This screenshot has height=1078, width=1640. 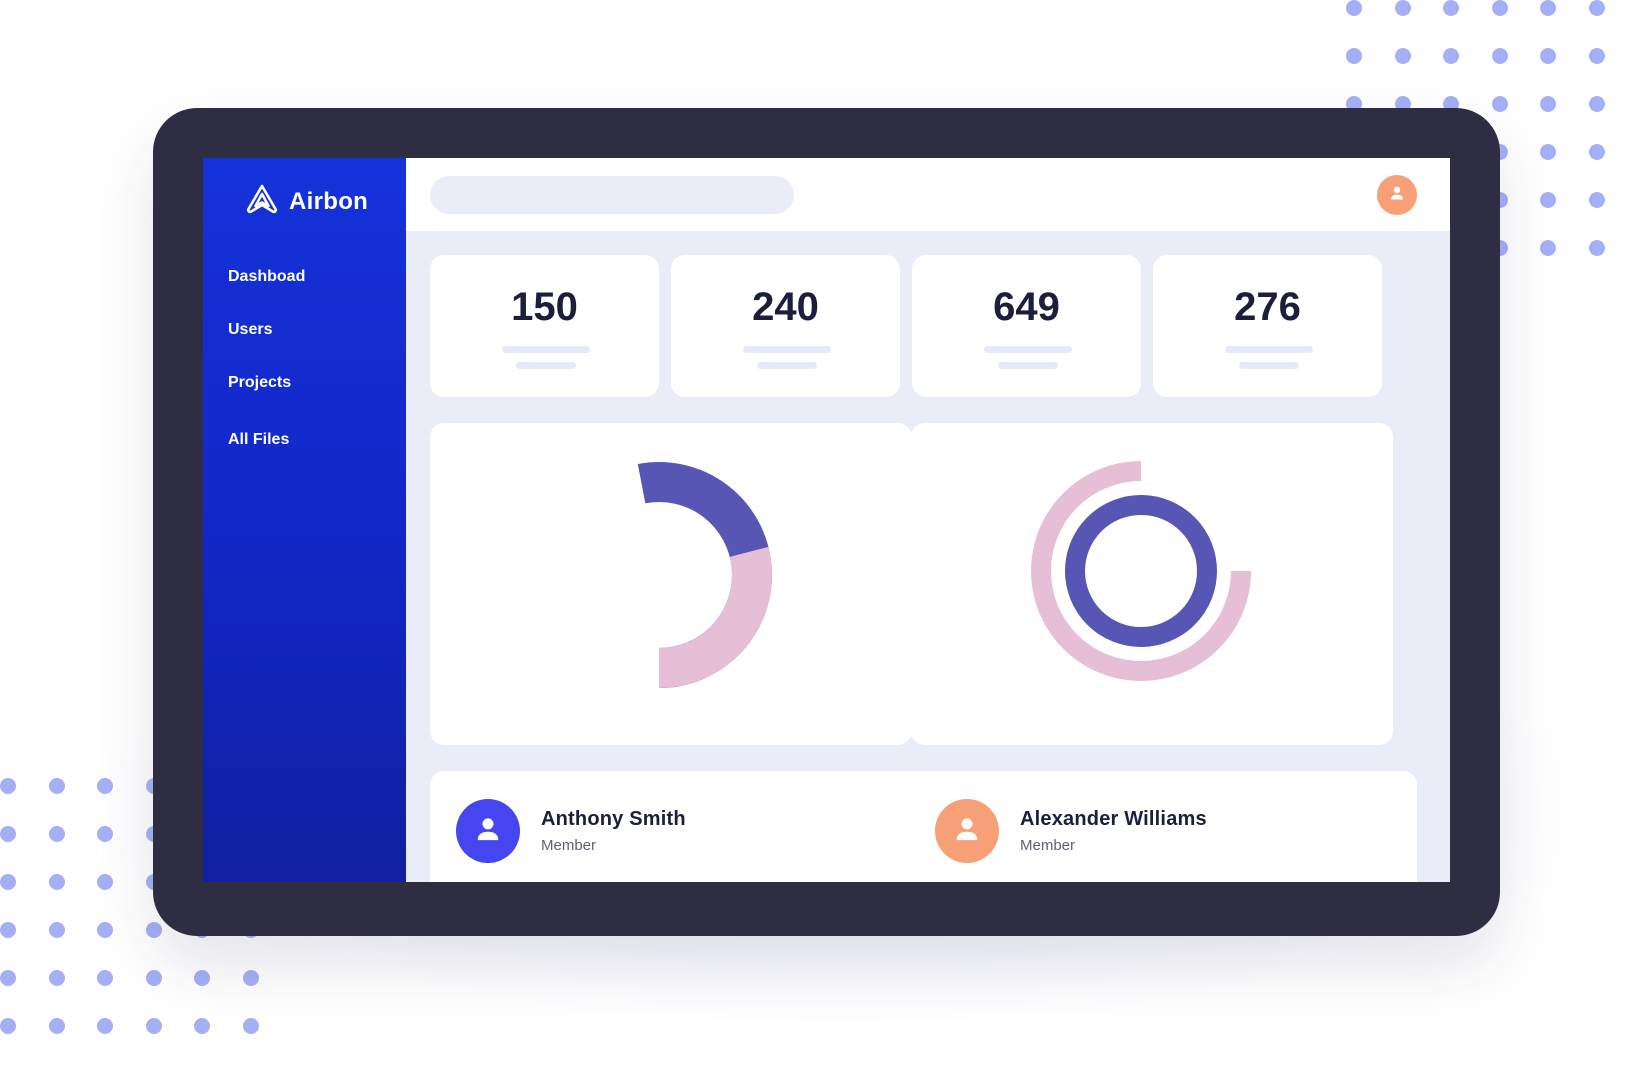 I want to click on stat-value: 150, so click(x=544, y=307).